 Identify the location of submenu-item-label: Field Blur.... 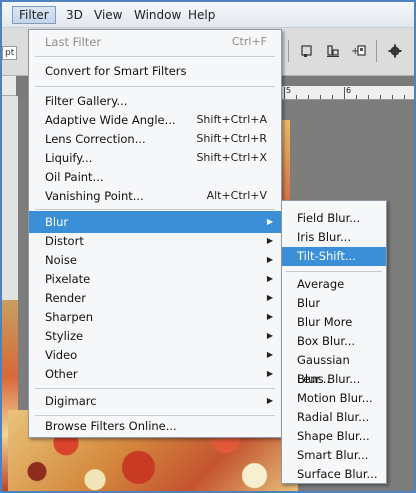
(329, 218).